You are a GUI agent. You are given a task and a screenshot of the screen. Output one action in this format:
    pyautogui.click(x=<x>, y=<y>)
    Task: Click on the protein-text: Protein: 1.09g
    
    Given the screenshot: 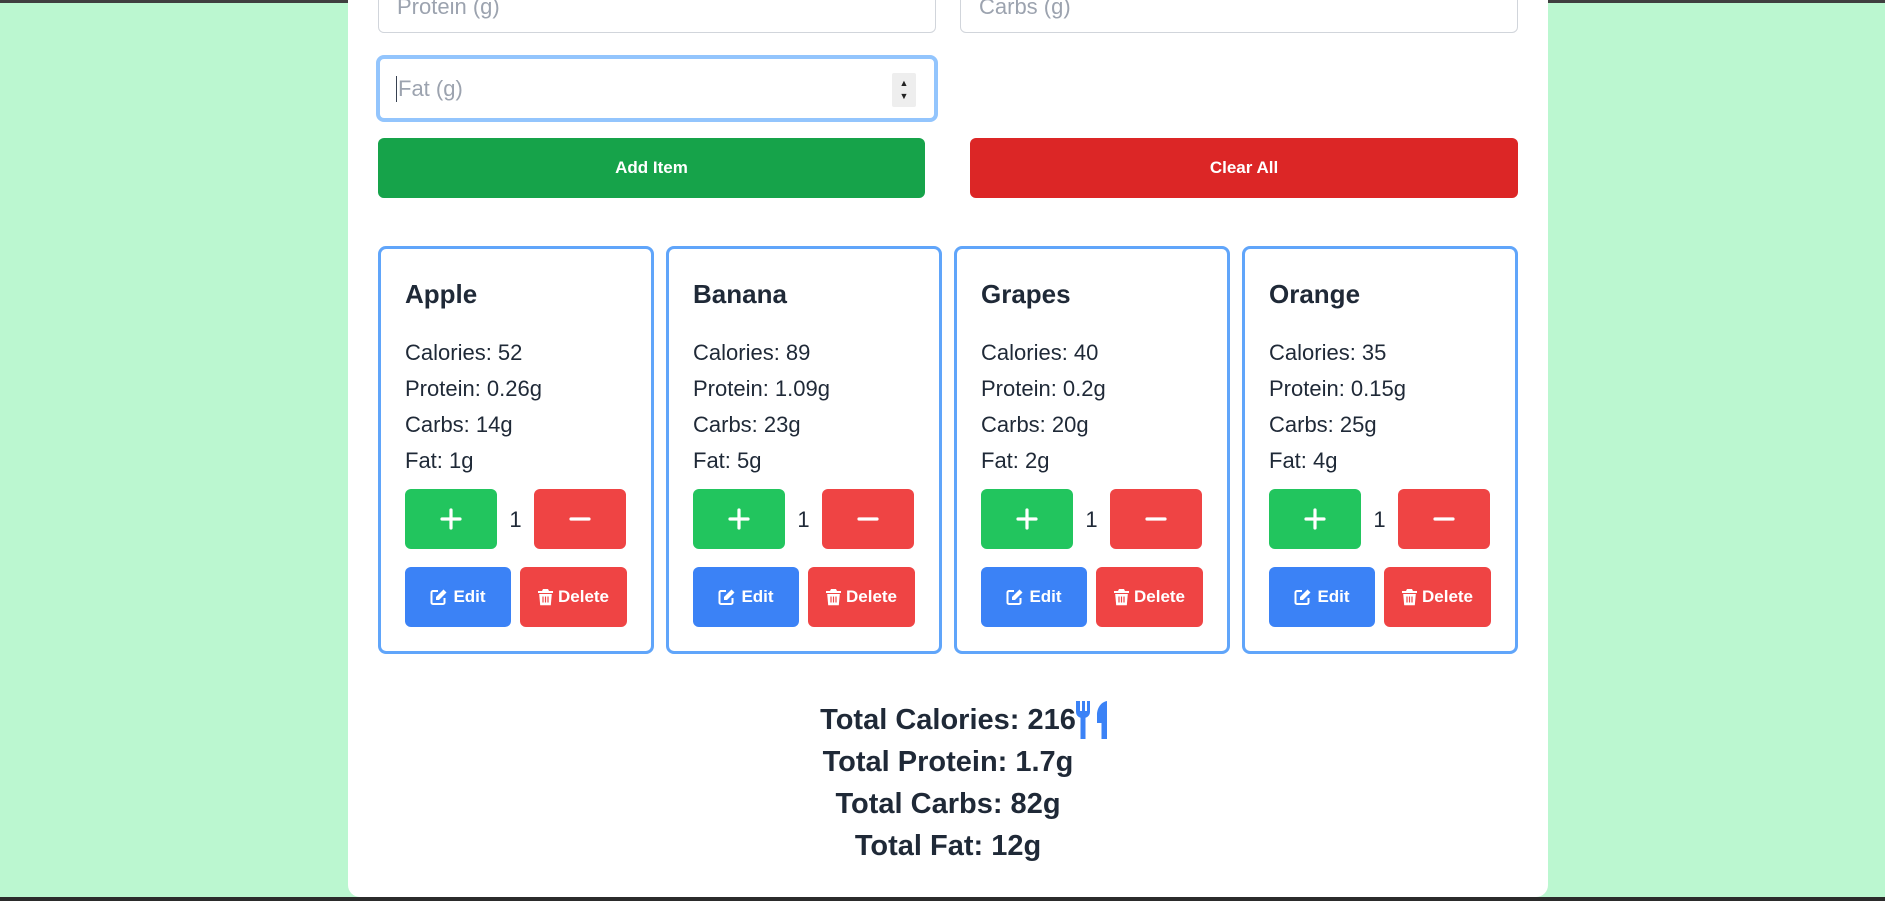 What is the action you would take?
    pyautogui.click(x=761, y=388)
    